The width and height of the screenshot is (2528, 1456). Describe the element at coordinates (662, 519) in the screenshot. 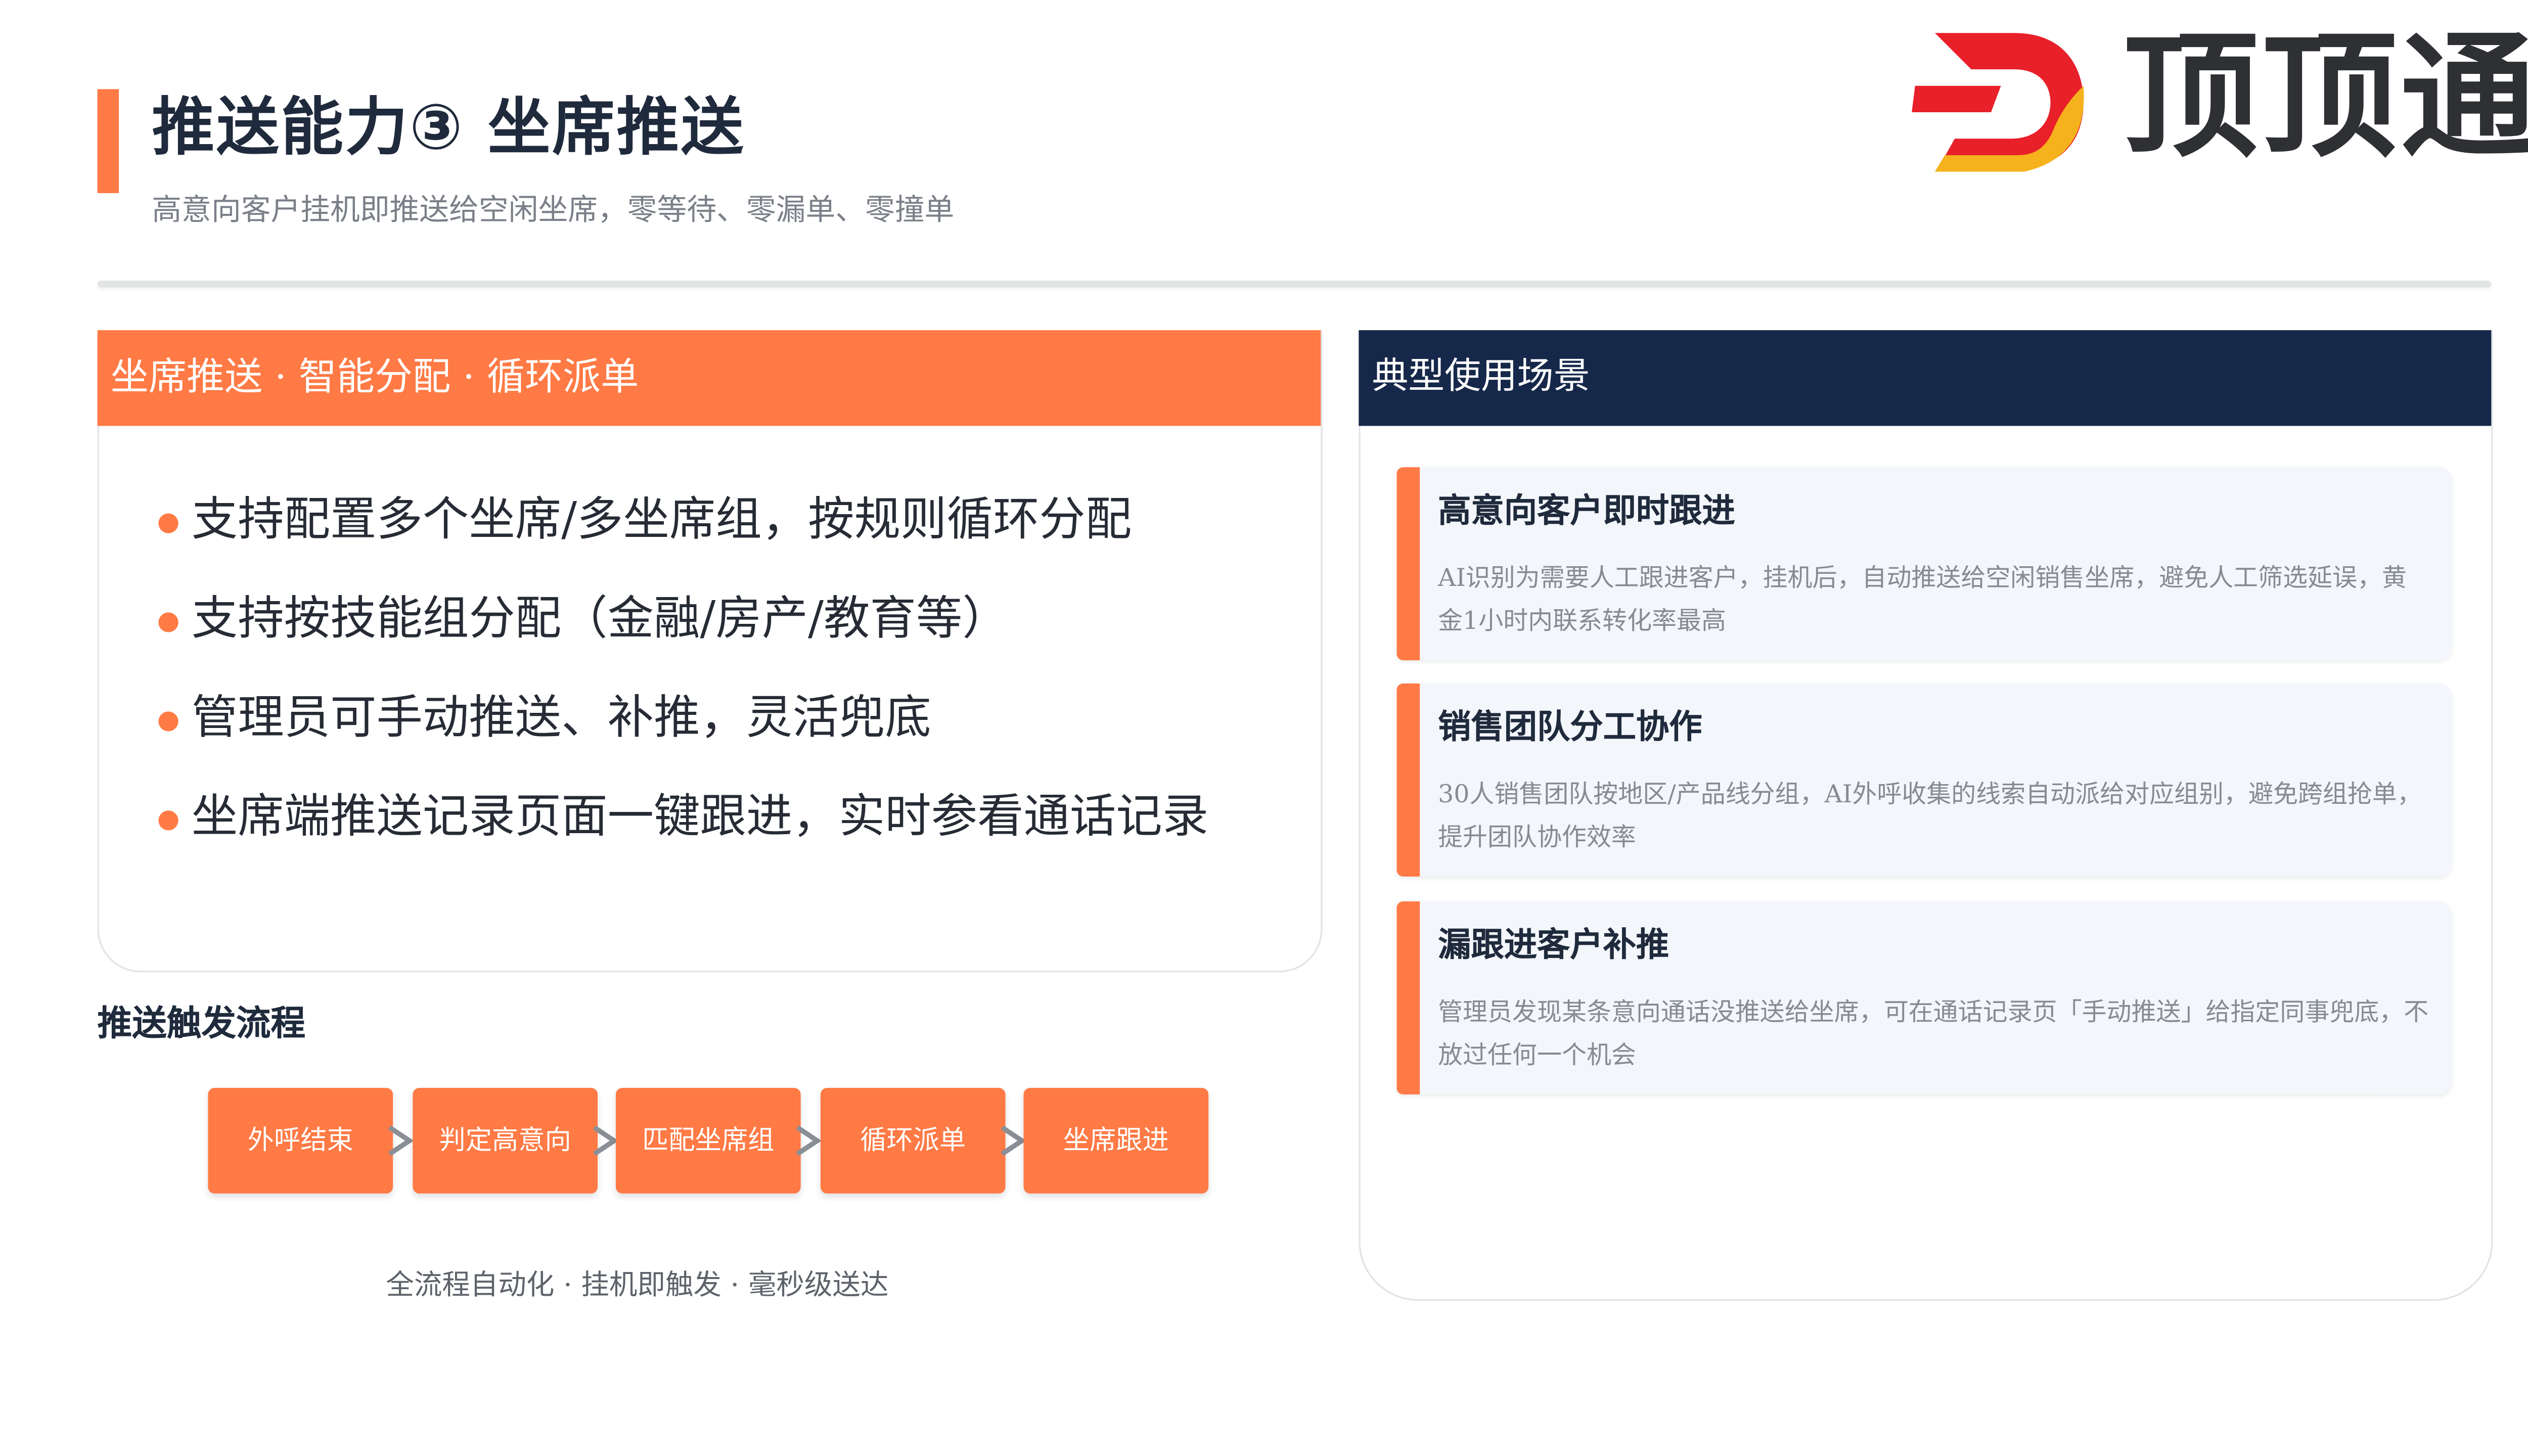

I see `feature-text: 支持配置多个坐席/多坐席组，按规则循环分配` at that location.